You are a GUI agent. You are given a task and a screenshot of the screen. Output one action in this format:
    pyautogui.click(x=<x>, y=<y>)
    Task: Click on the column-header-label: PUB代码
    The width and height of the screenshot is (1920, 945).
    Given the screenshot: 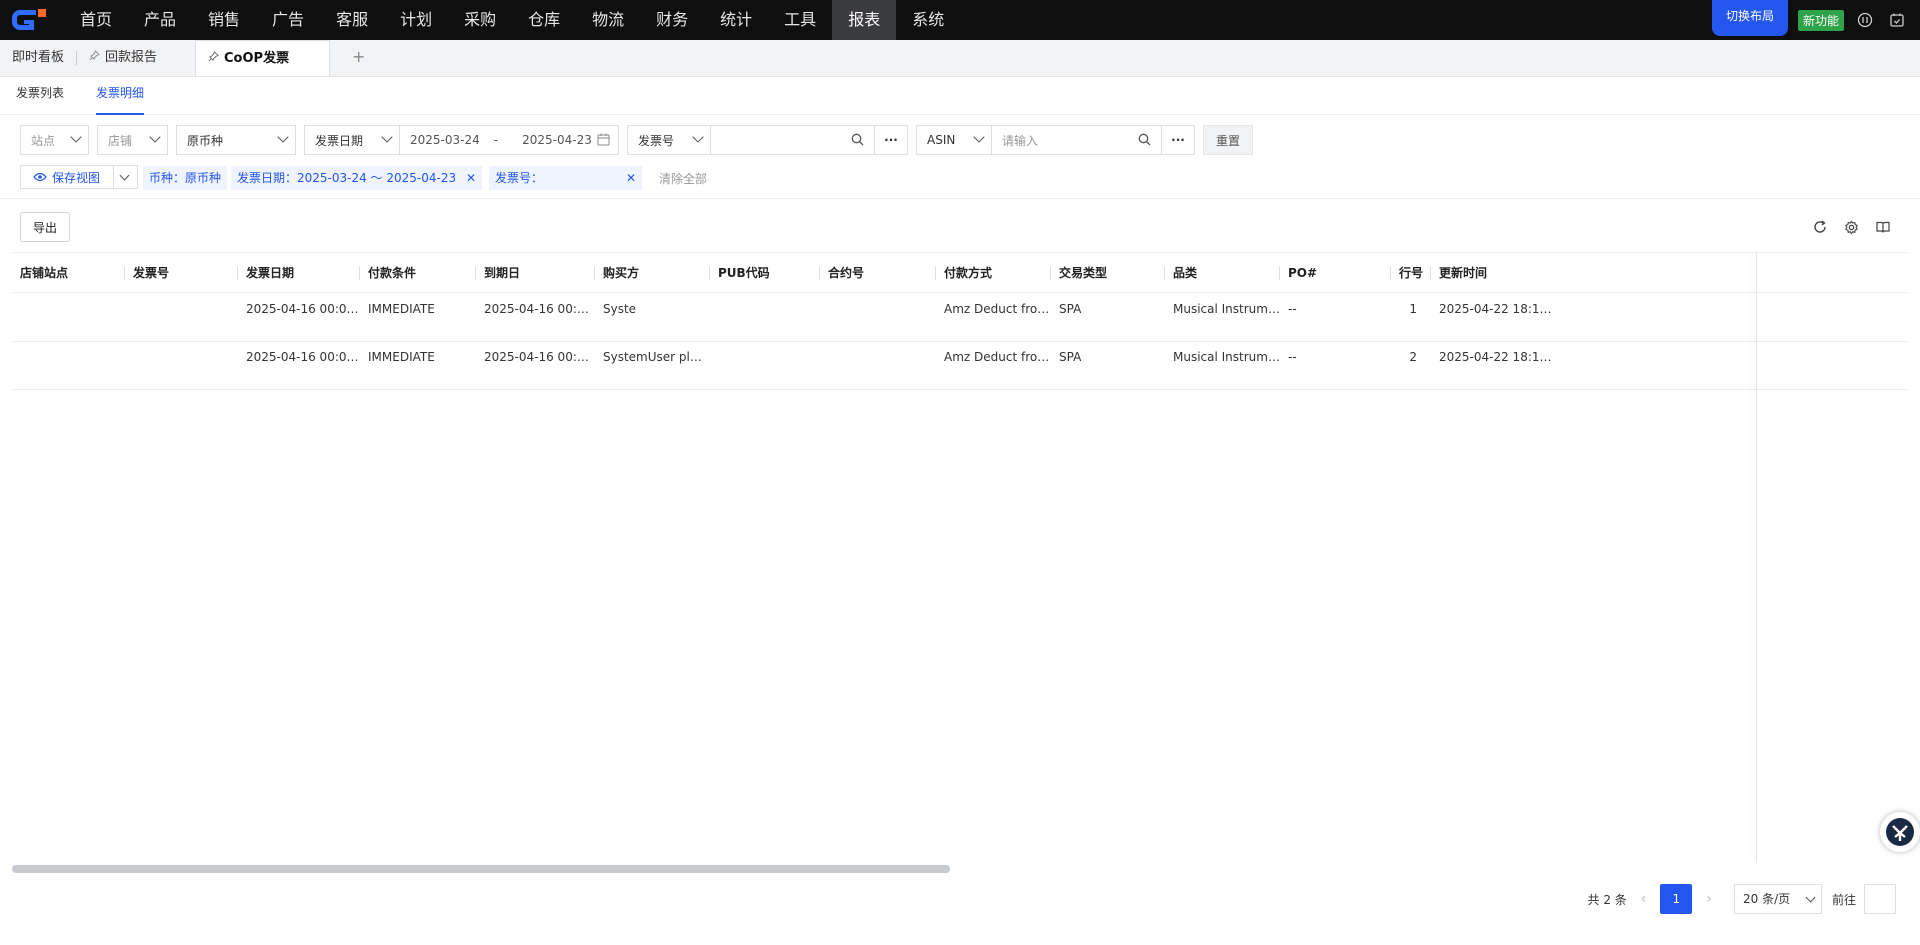 What is the action you would take?
    pyautogui.click(x=744, y=273)
    